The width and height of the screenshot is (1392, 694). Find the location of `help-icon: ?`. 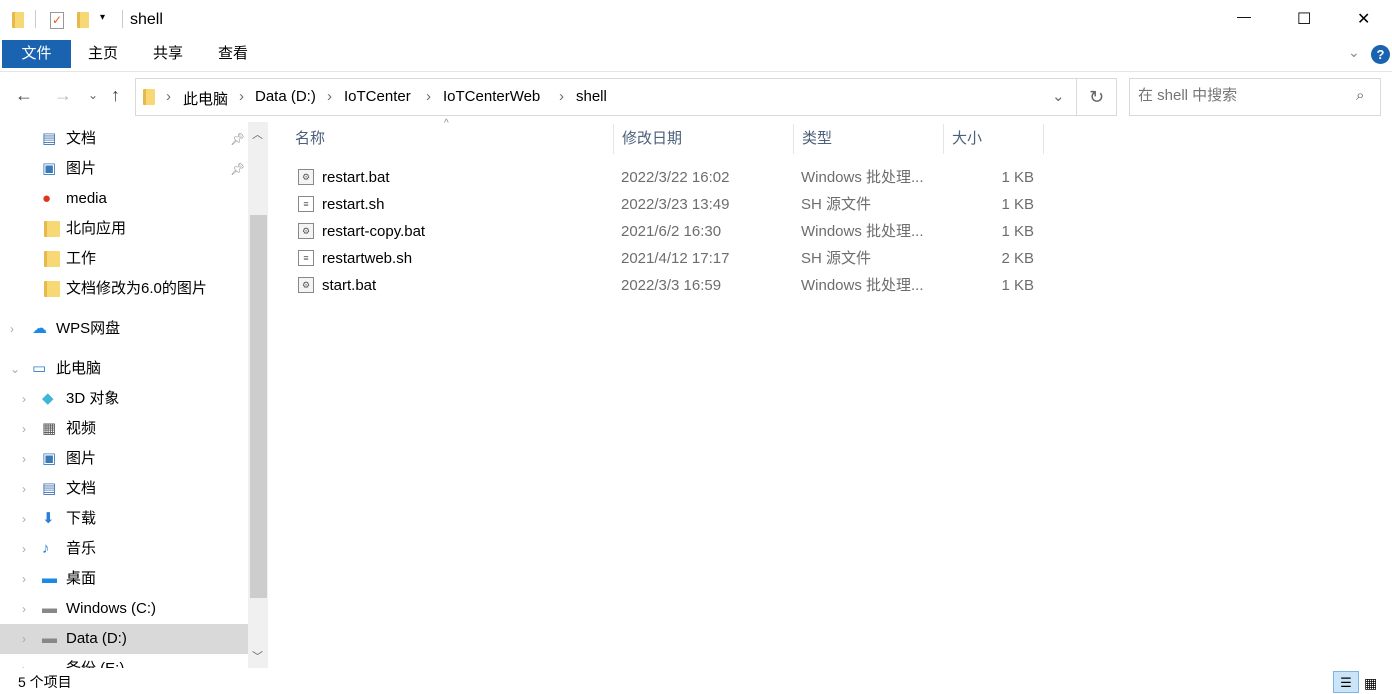

help-icon: ? is located at coordinates (1380, 54).